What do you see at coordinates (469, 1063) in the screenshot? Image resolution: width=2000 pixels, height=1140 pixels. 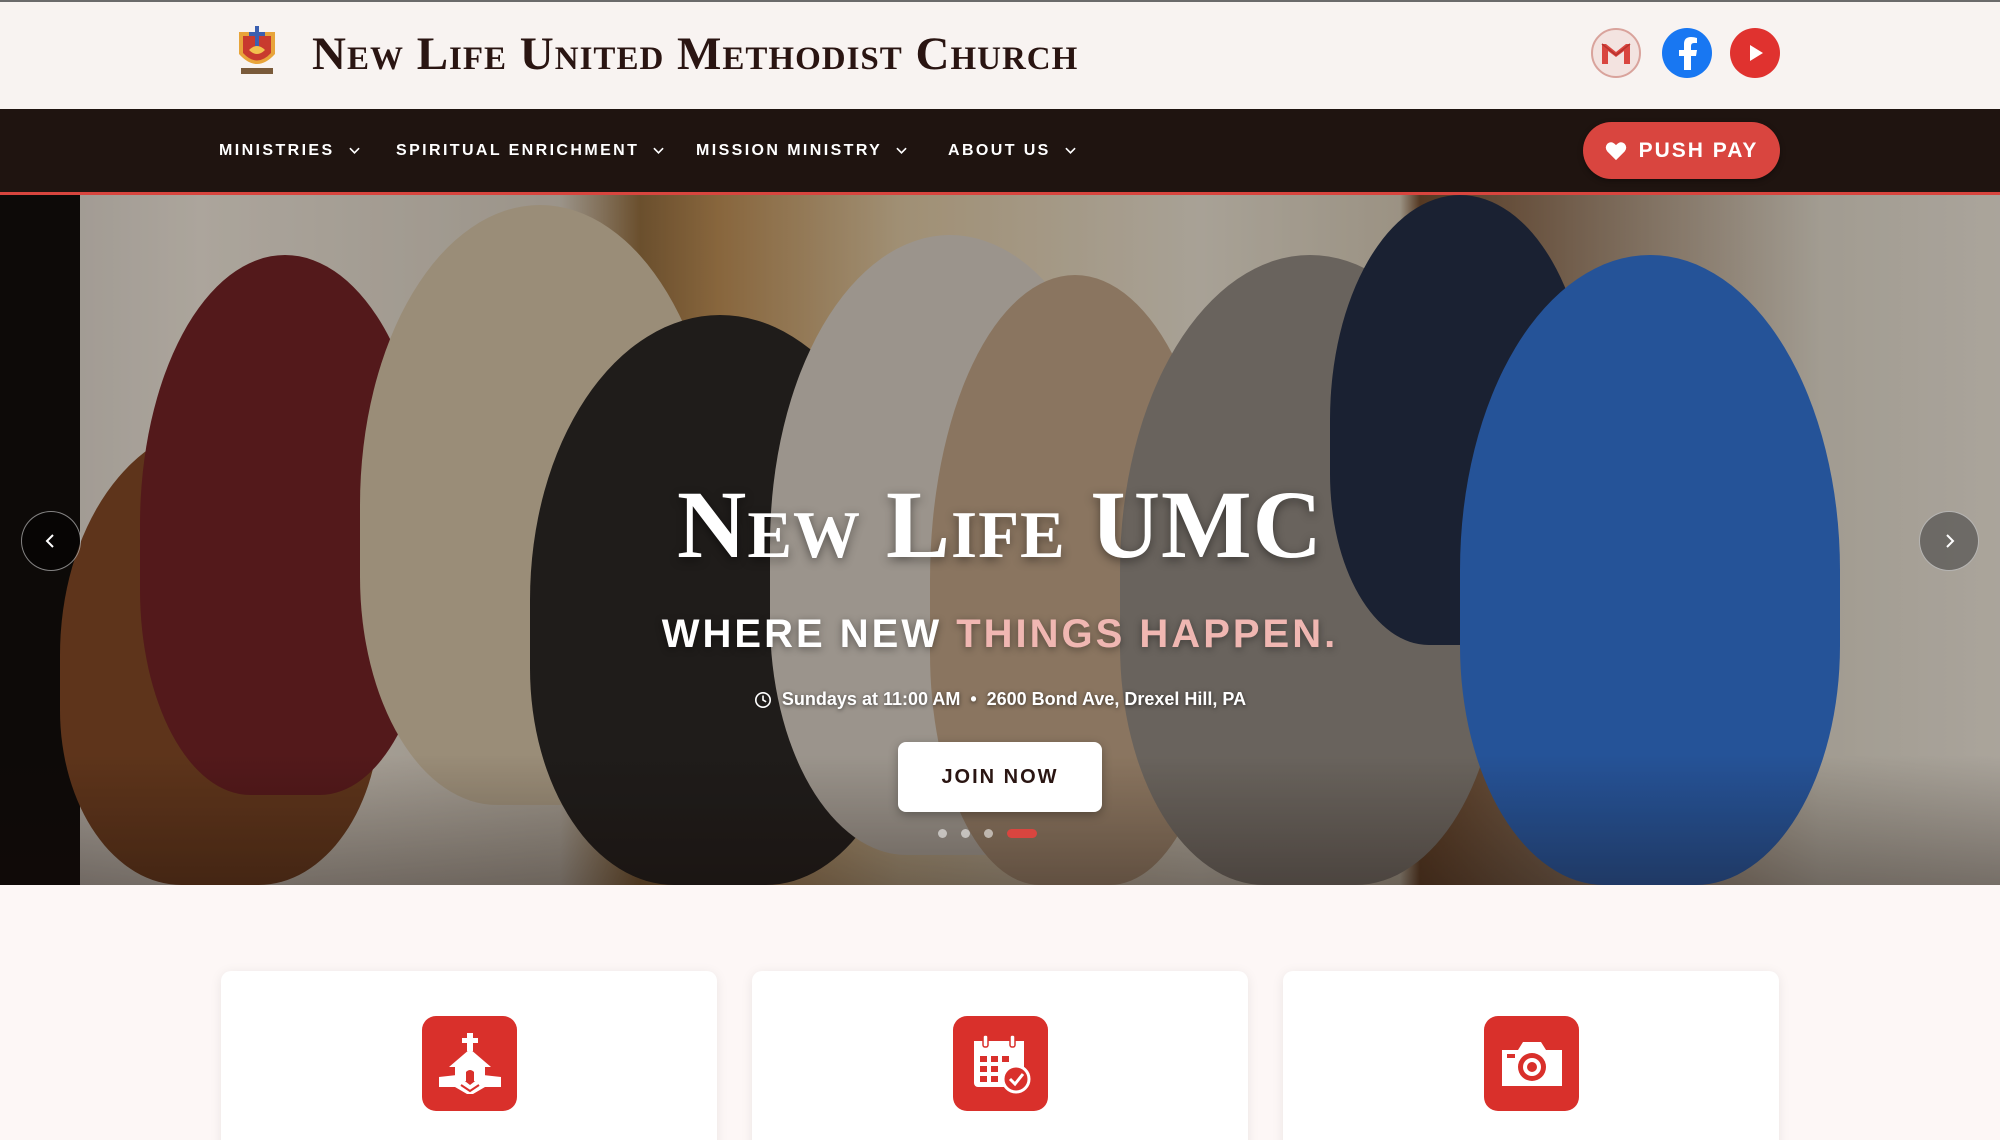 I see `church-handshake-icon` at bounding box center [469, 1063].